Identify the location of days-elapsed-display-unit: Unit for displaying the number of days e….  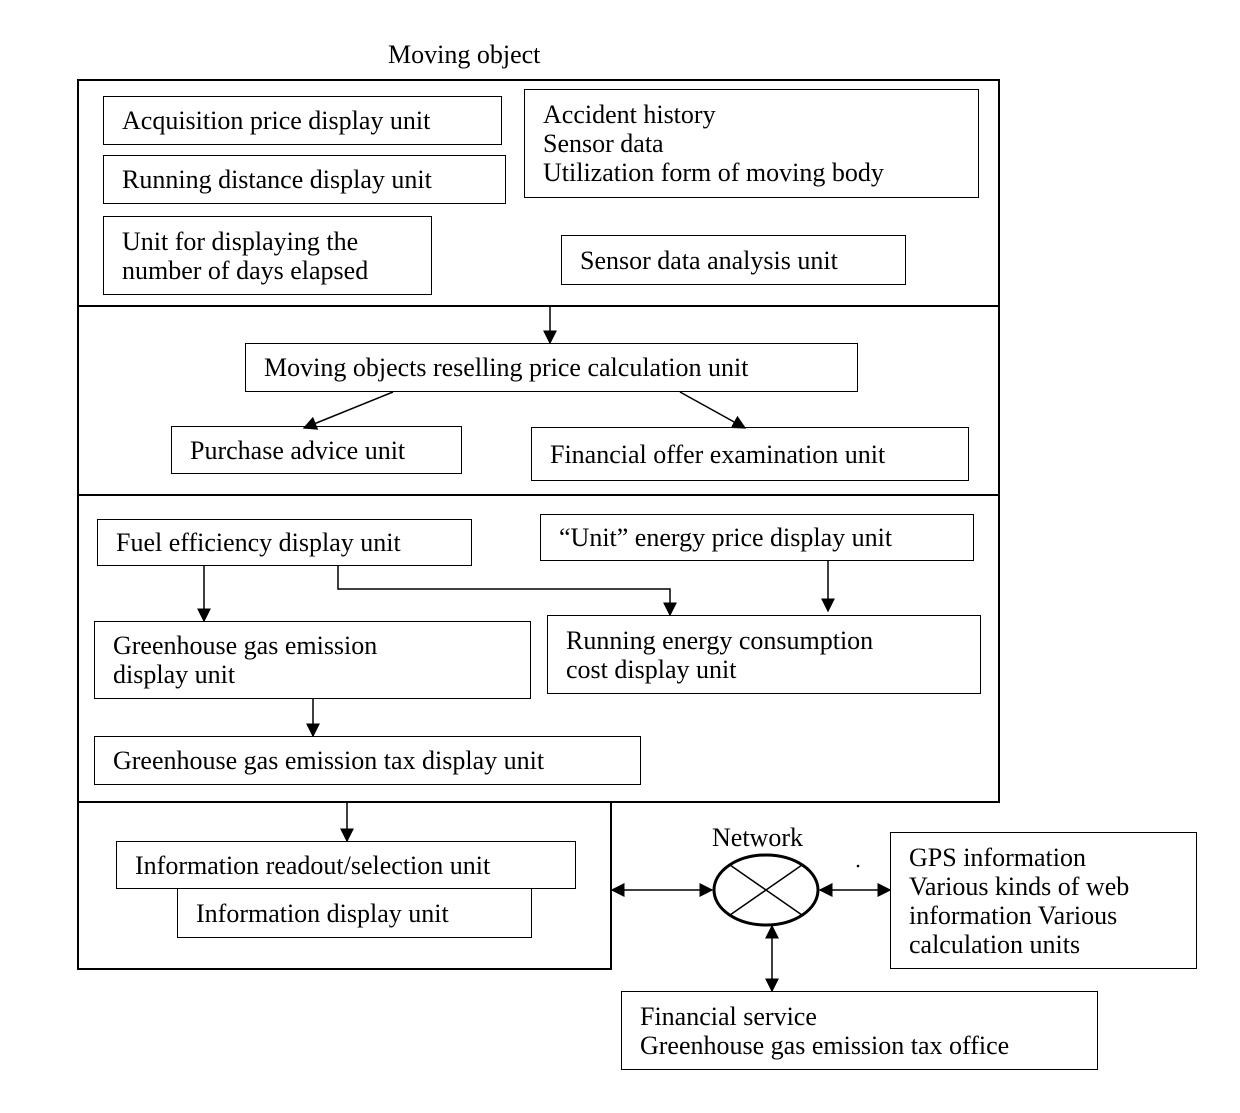
(267, 255).